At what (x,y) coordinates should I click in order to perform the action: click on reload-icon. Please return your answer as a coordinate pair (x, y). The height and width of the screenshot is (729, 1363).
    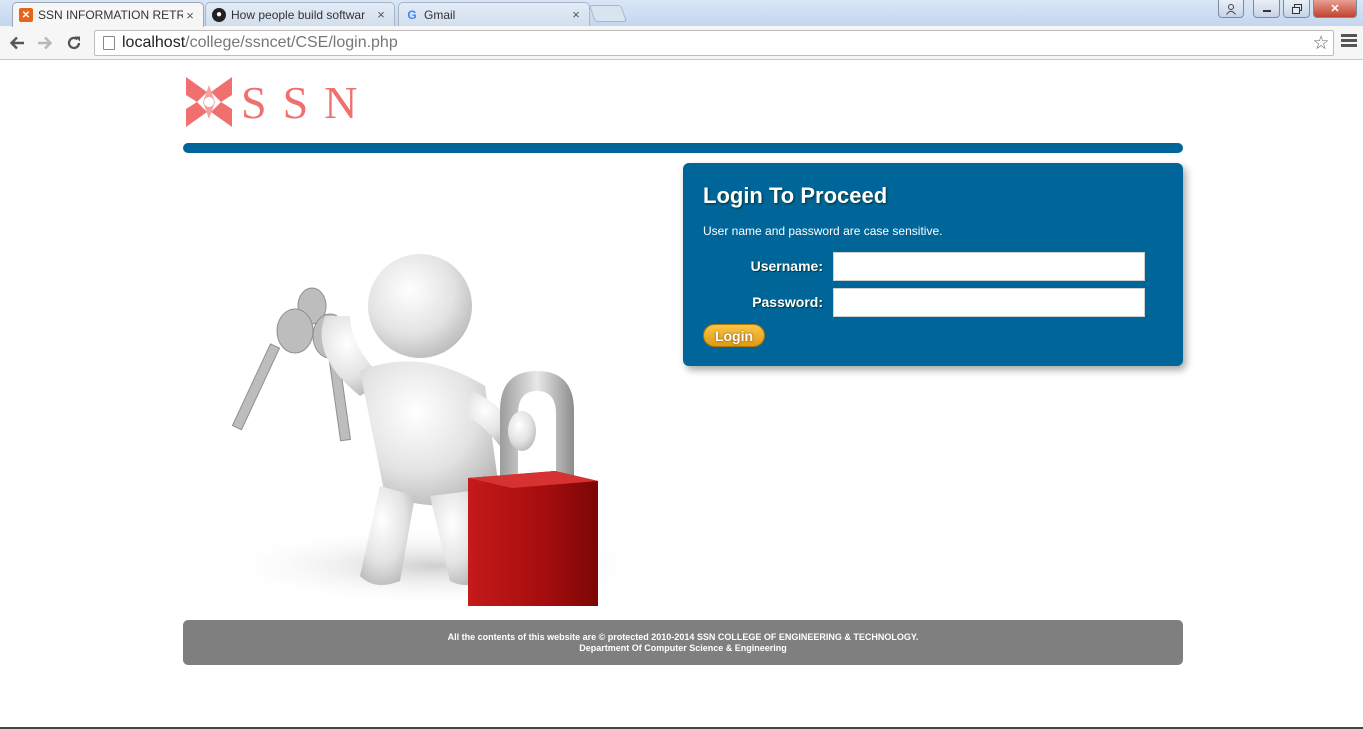
    Looking at the image, I should click on (74, 43).